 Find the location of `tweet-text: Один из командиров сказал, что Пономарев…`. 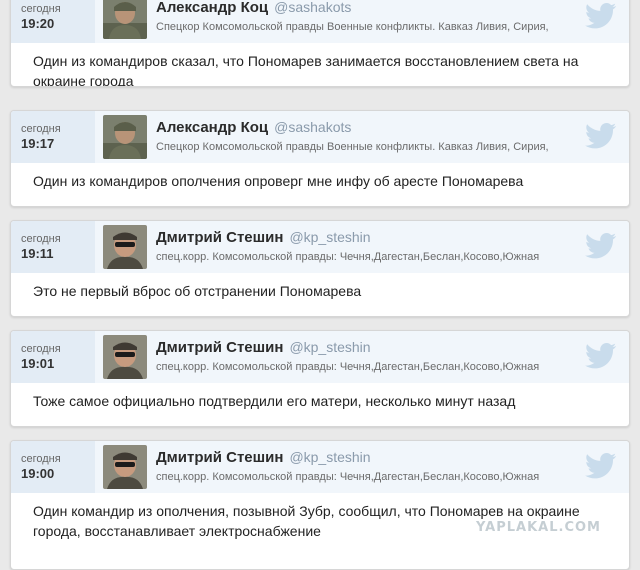

tweet-text: Один из командиров сказал, что Пономарев… is located at coordinates (306, 70).